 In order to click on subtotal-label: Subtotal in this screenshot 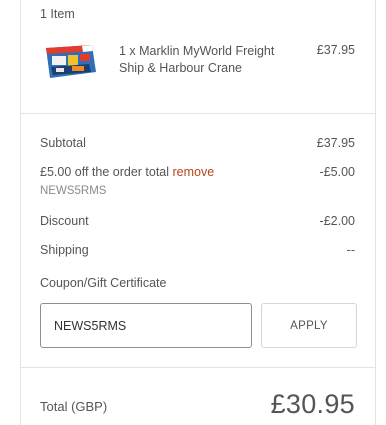, I will do `click(63, 143)`.